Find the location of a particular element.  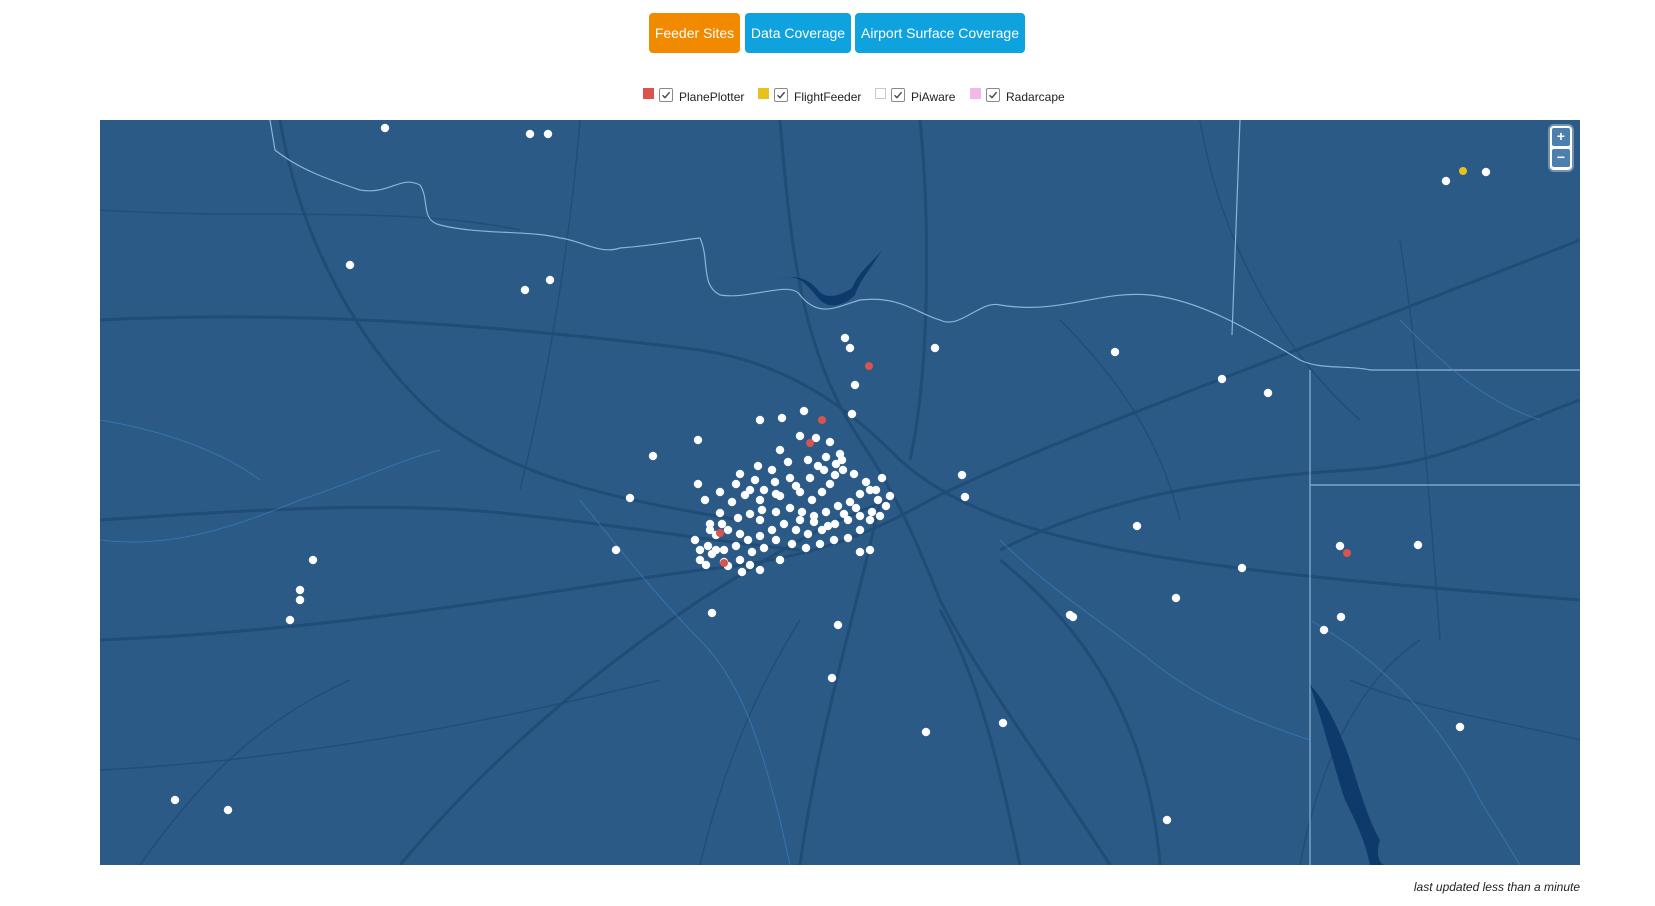

tab-data-coverage: Data Coverage is located at coordinates (798, 33).